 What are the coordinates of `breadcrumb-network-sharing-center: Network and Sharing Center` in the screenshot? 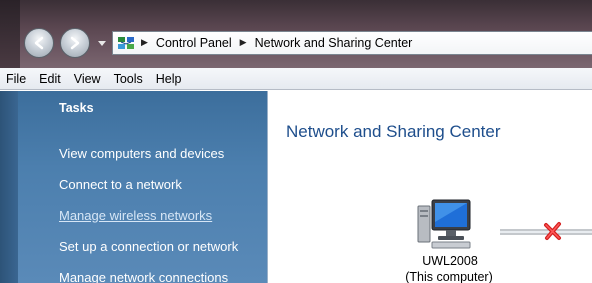 It's located at (334, 43).